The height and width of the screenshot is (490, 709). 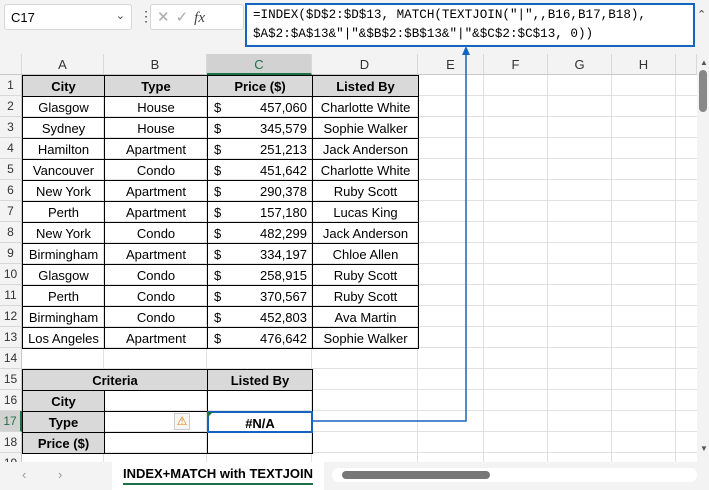 What do you see at coordinates (703, 258) in the screenshot?
I see `vertical-scrollbar: ▲ ▼` at bounding box center [703, 258].